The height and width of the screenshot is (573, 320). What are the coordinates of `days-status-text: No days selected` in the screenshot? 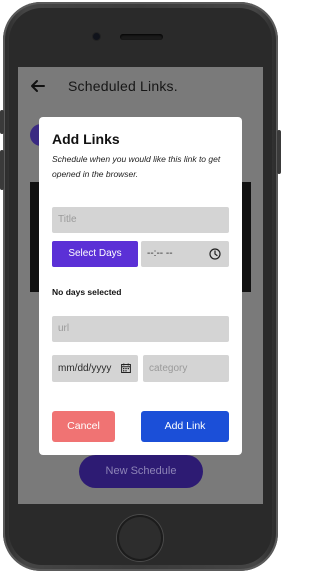 It's located at (87, 292).